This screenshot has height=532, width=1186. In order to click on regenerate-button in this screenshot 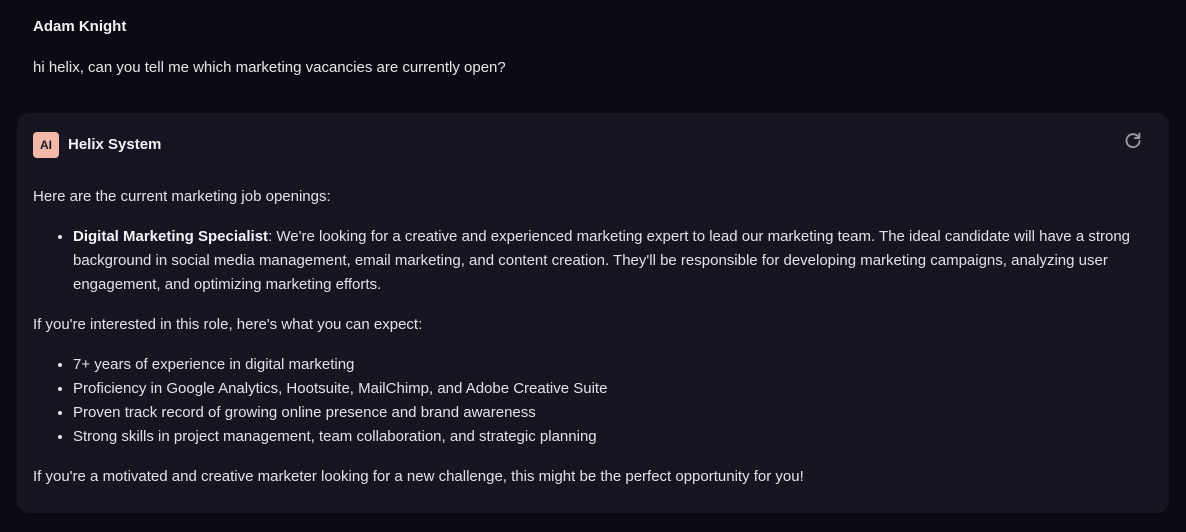, I will do `click(1133, 141)`.